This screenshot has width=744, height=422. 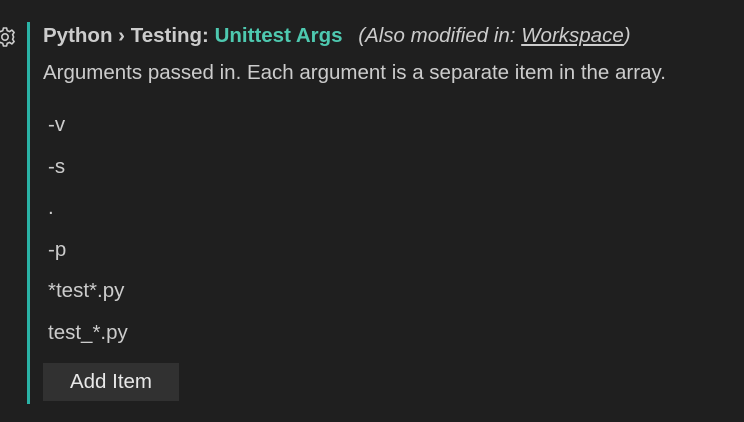 I want to click on workspace-scope-link: Workspace, so click(x=572, y=35).